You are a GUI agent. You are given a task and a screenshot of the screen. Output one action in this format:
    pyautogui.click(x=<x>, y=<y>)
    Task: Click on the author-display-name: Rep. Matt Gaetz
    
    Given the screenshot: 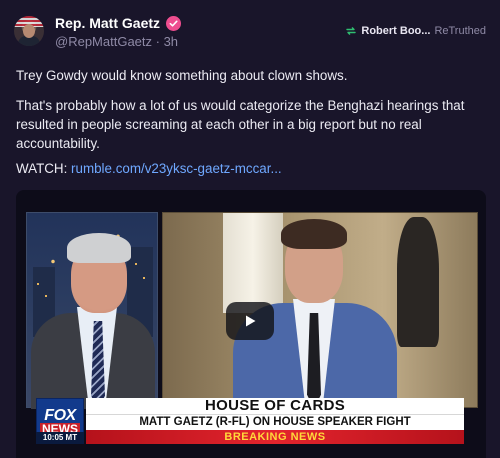 What is the action you would take?
    pyautogui.click(x=107, y=23)
    